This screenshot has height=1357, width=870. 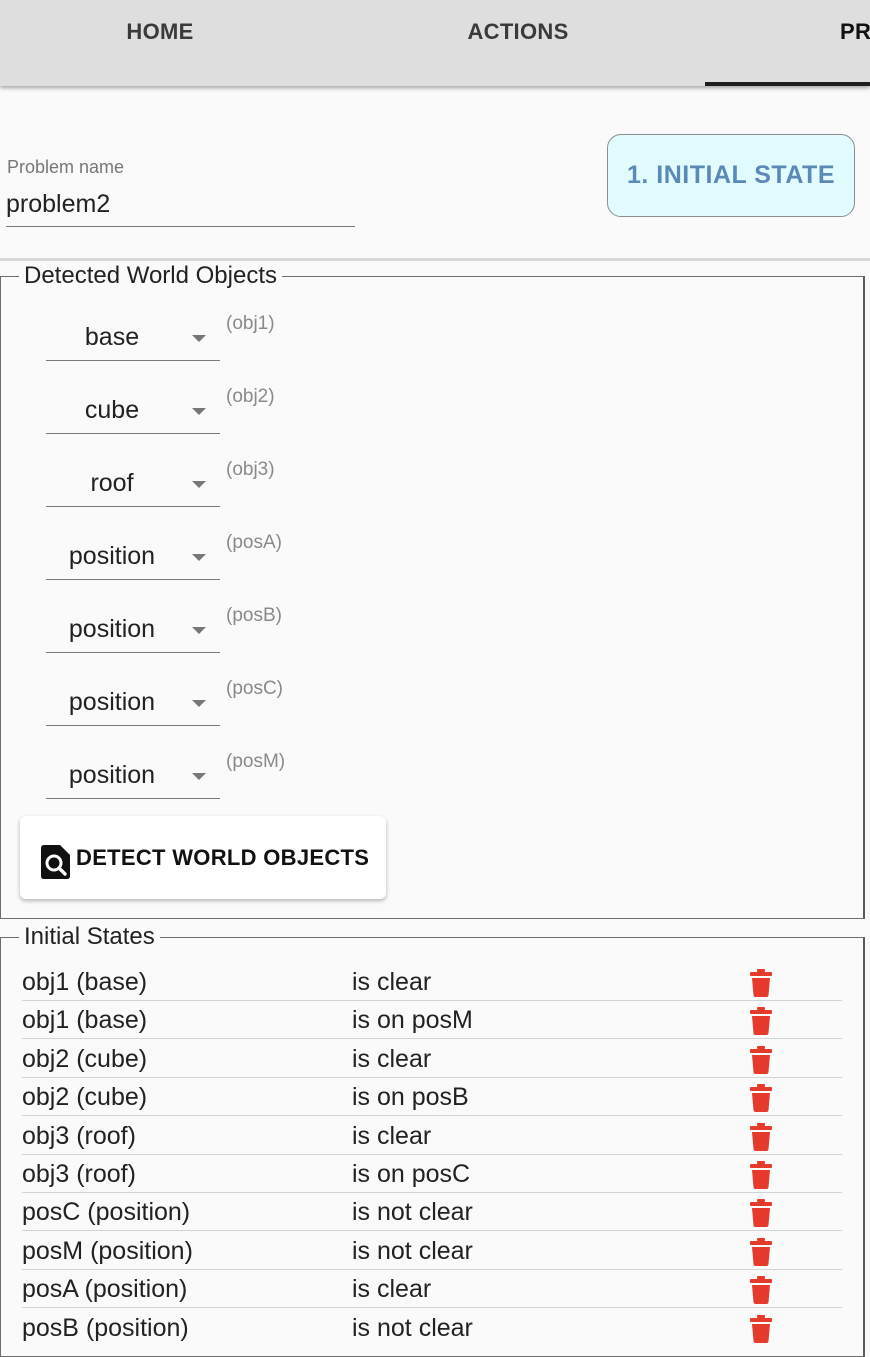 I want to click on object-type-value: cube, so click(x=112, y=410).